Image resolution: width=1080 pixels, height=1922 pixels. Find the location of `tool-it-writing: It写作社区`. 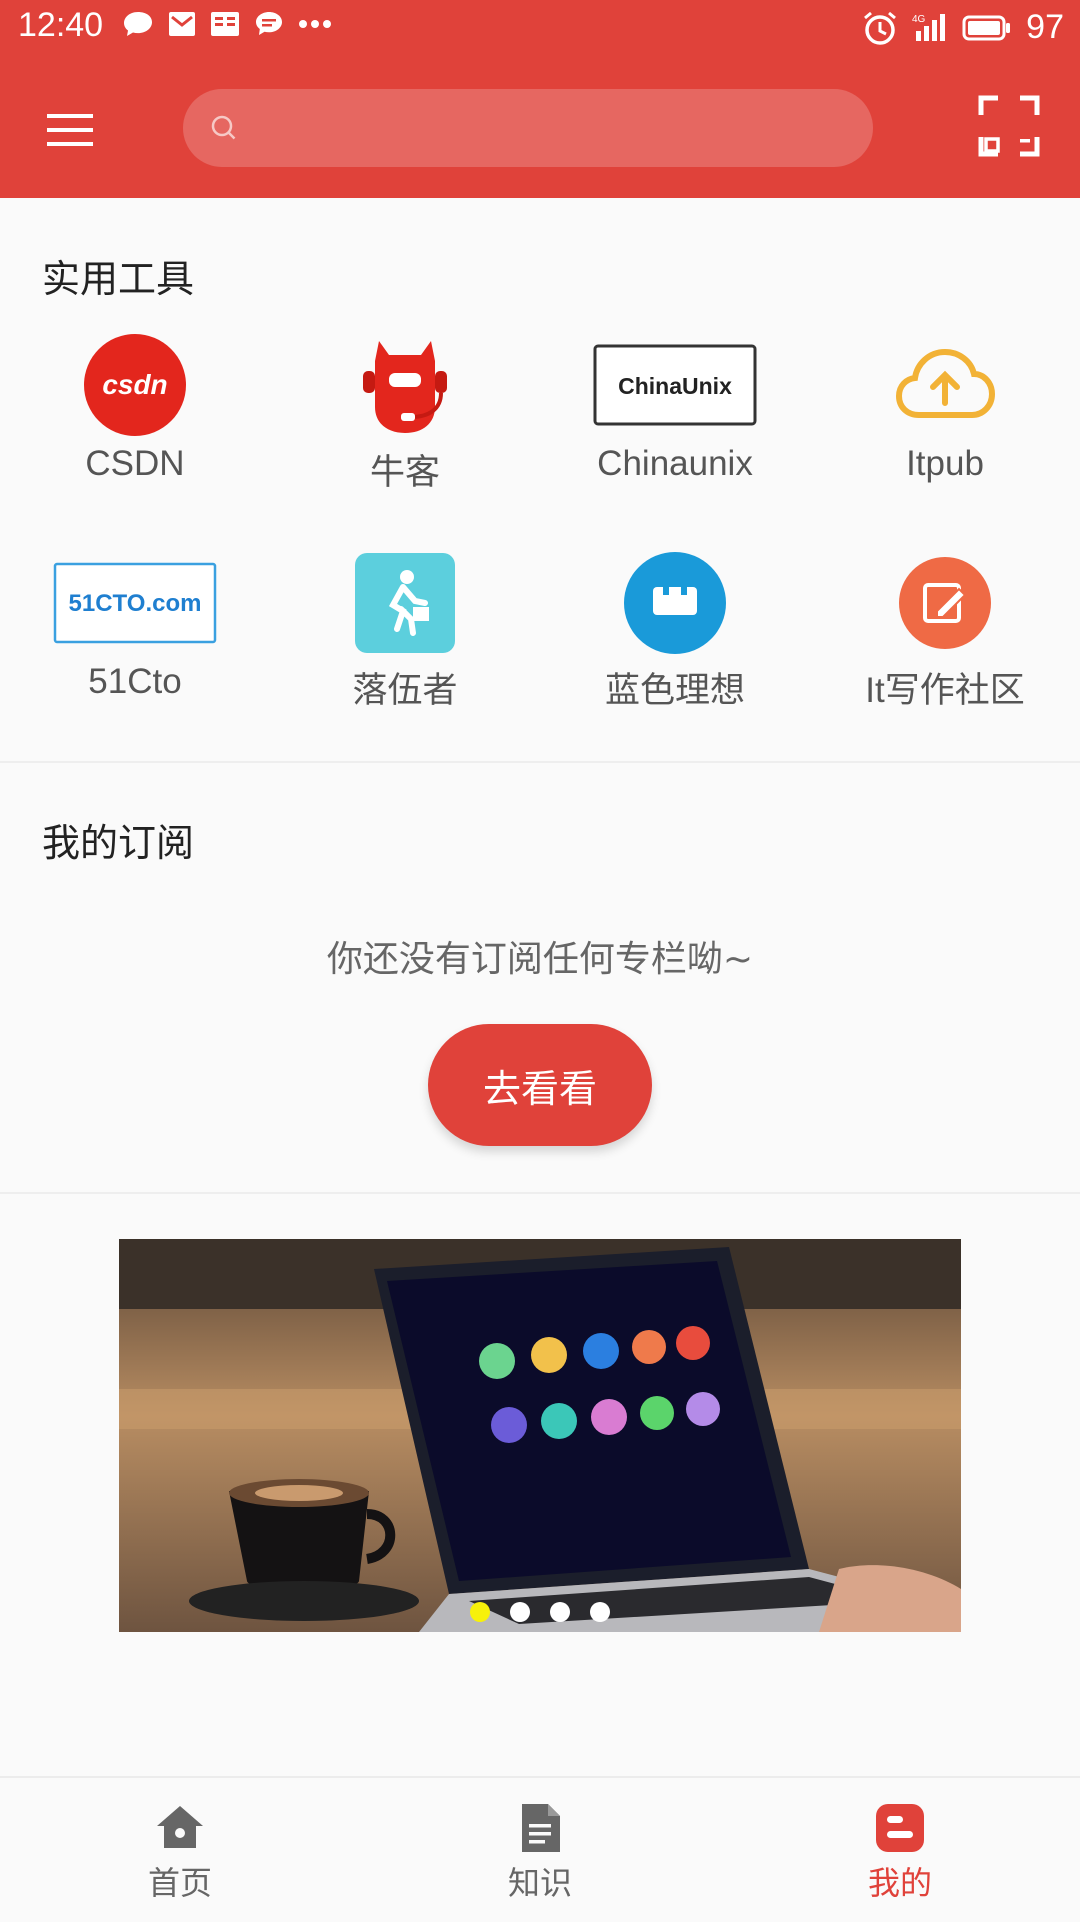

tool-it-writing: It写作社区 is located at coordinates (945, 643).